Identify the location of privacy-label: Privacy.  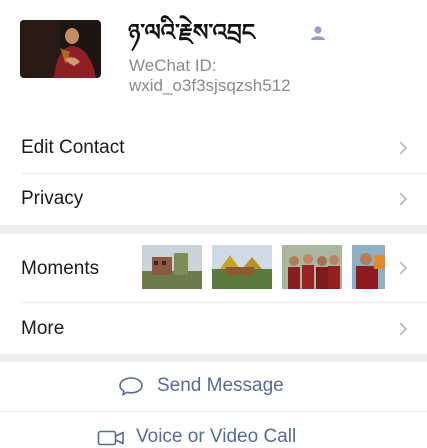
(52, 198).